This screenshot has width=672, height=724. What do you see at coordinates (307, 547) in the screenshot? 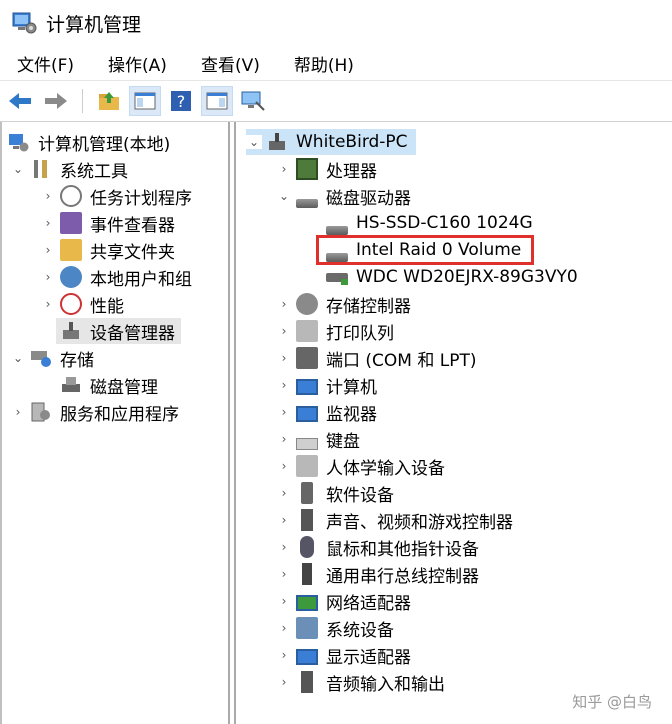
I see `mouse-icon` at bounding box center [307, 547].